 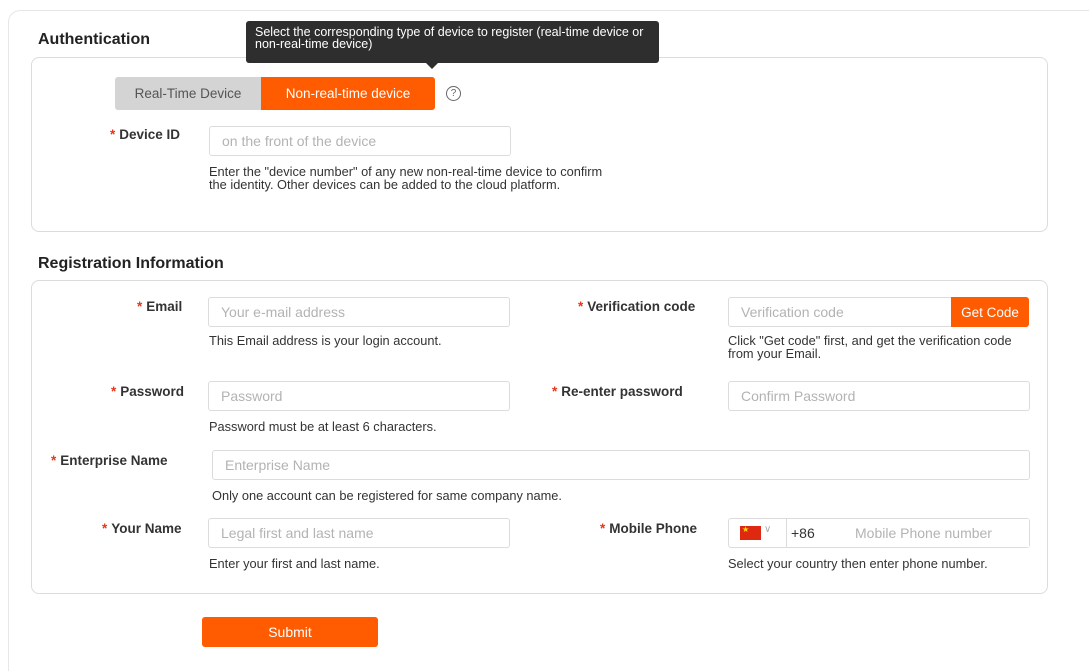 I want to click on email-input, so click(x=359, y=312).